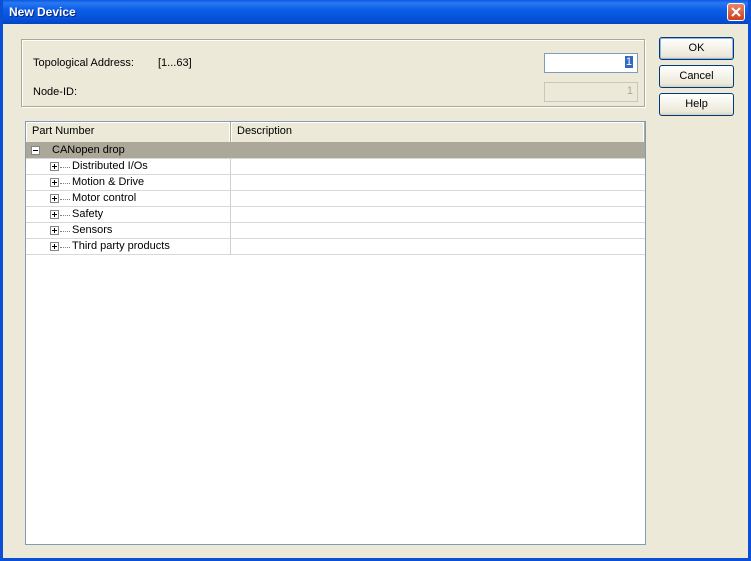 Image resolution: width=751 pixels, height=561 pixels. Describe the element at coordinates (83, 63) in the screenshot. I see `topological-address-label: Topological Address:` at that location.